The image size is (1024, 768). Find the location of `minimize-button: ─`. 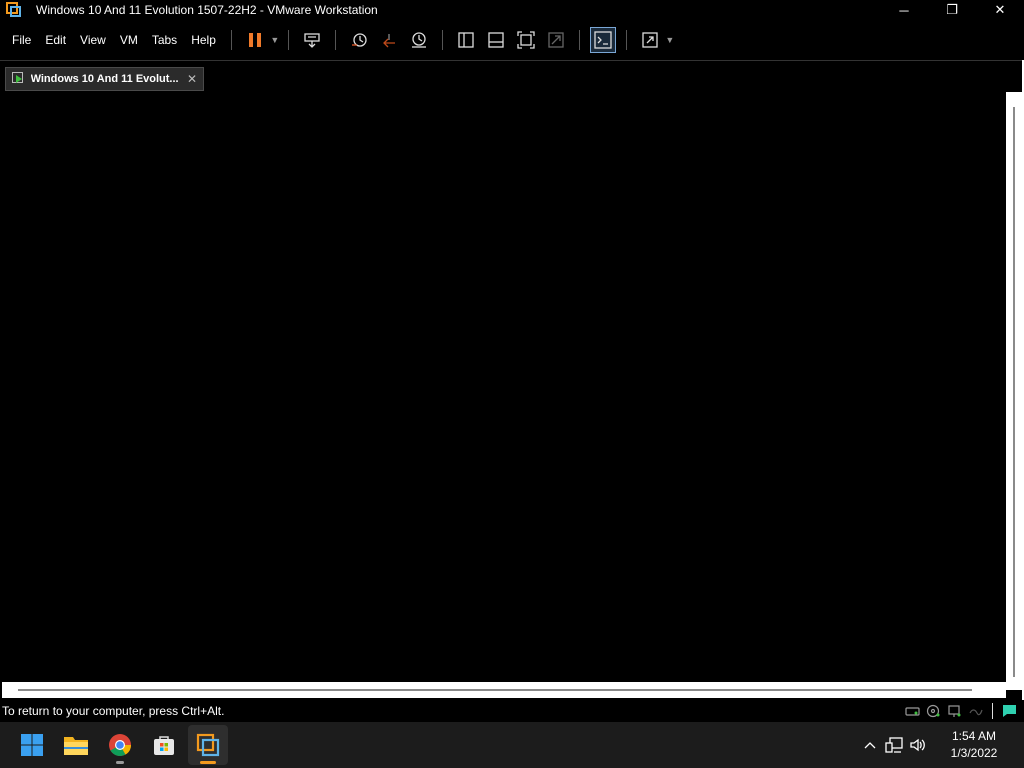

minimize-button: ─ is located at coordinates (904, 10).